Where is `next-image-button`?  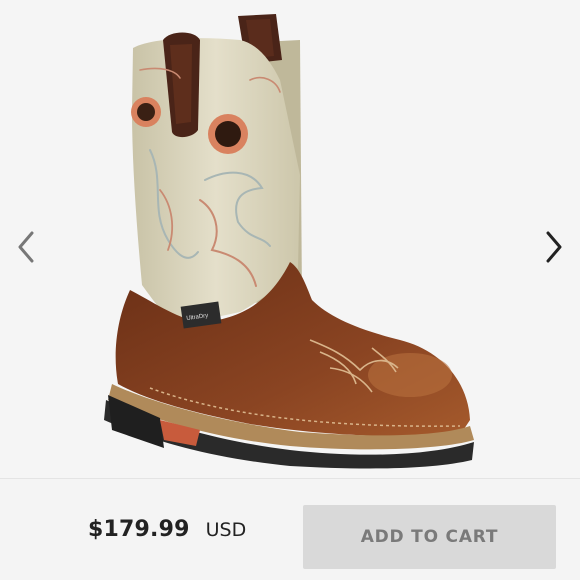 next-image-button is located at coordinates (554, 247).